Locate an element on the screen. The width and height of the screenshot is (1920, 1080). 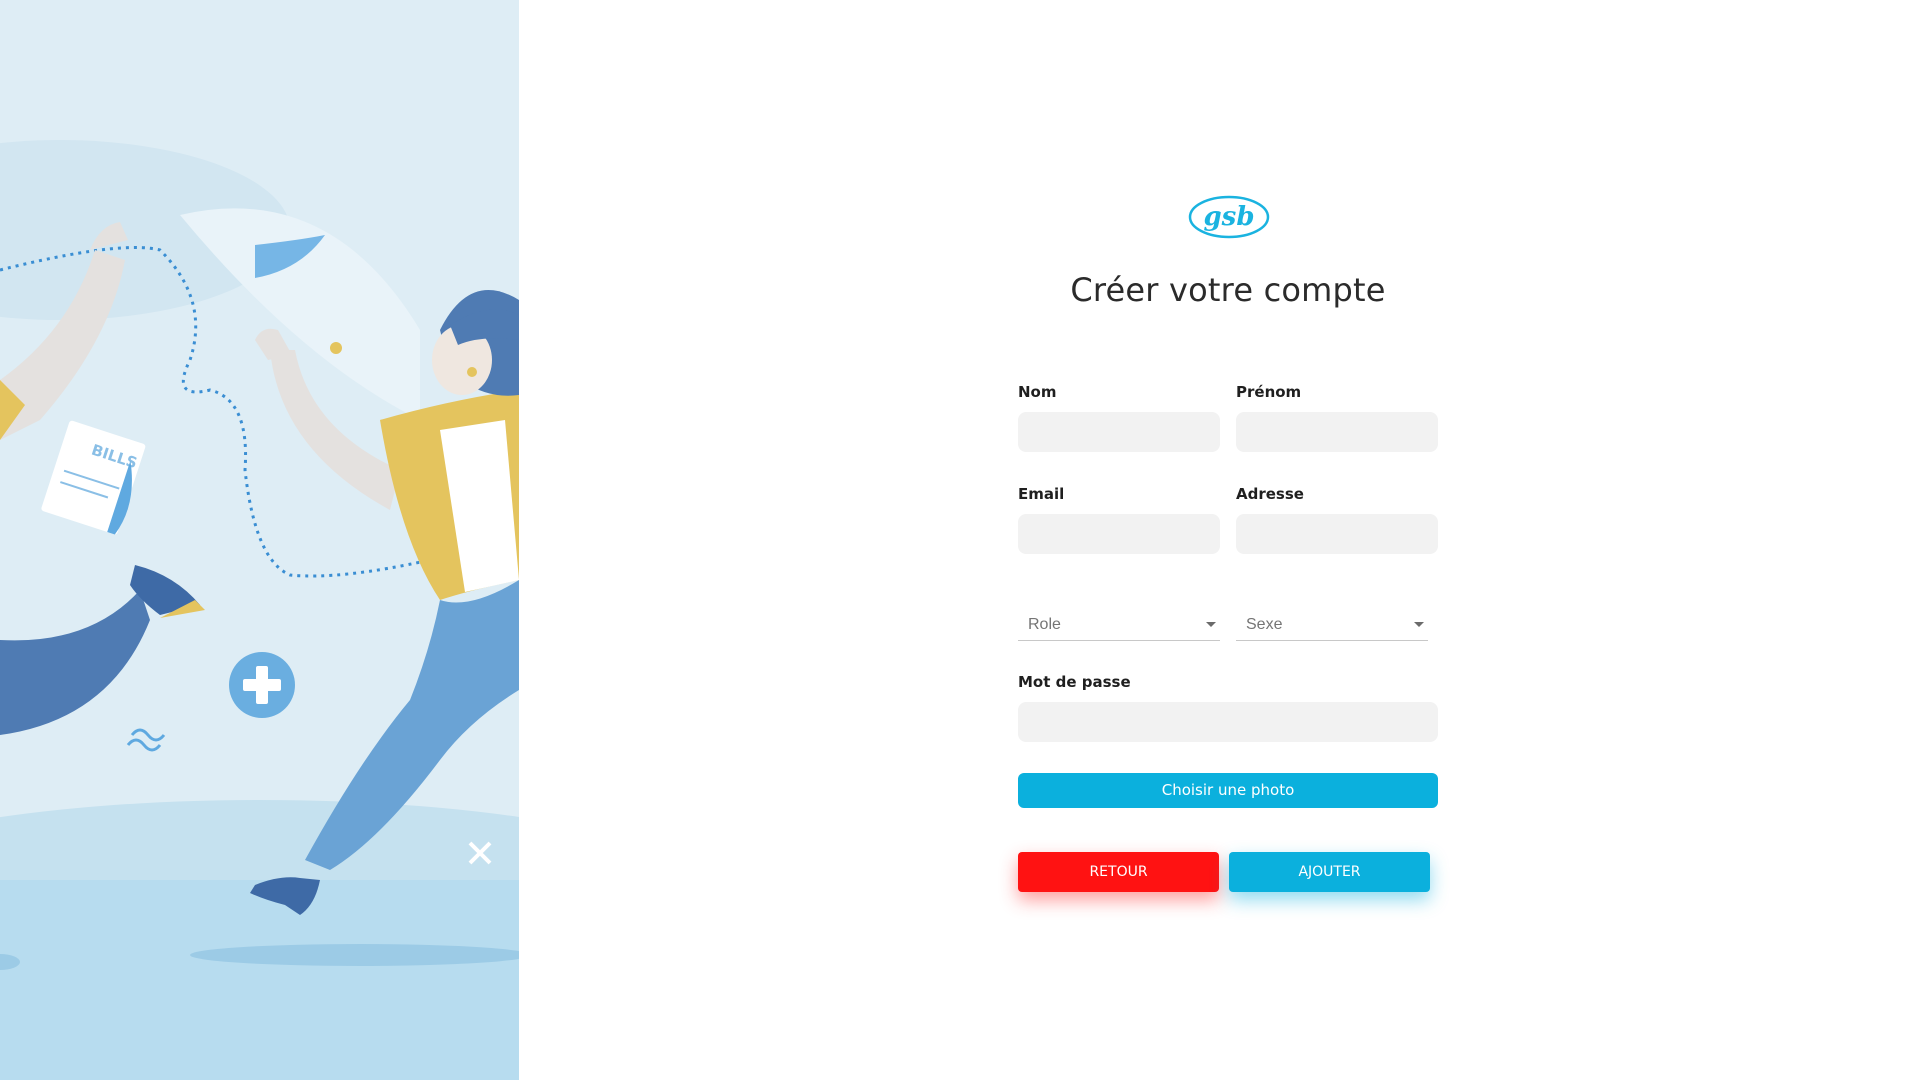
choose-photo-button: Choisir une photo is located at coordinates (1228, 790).